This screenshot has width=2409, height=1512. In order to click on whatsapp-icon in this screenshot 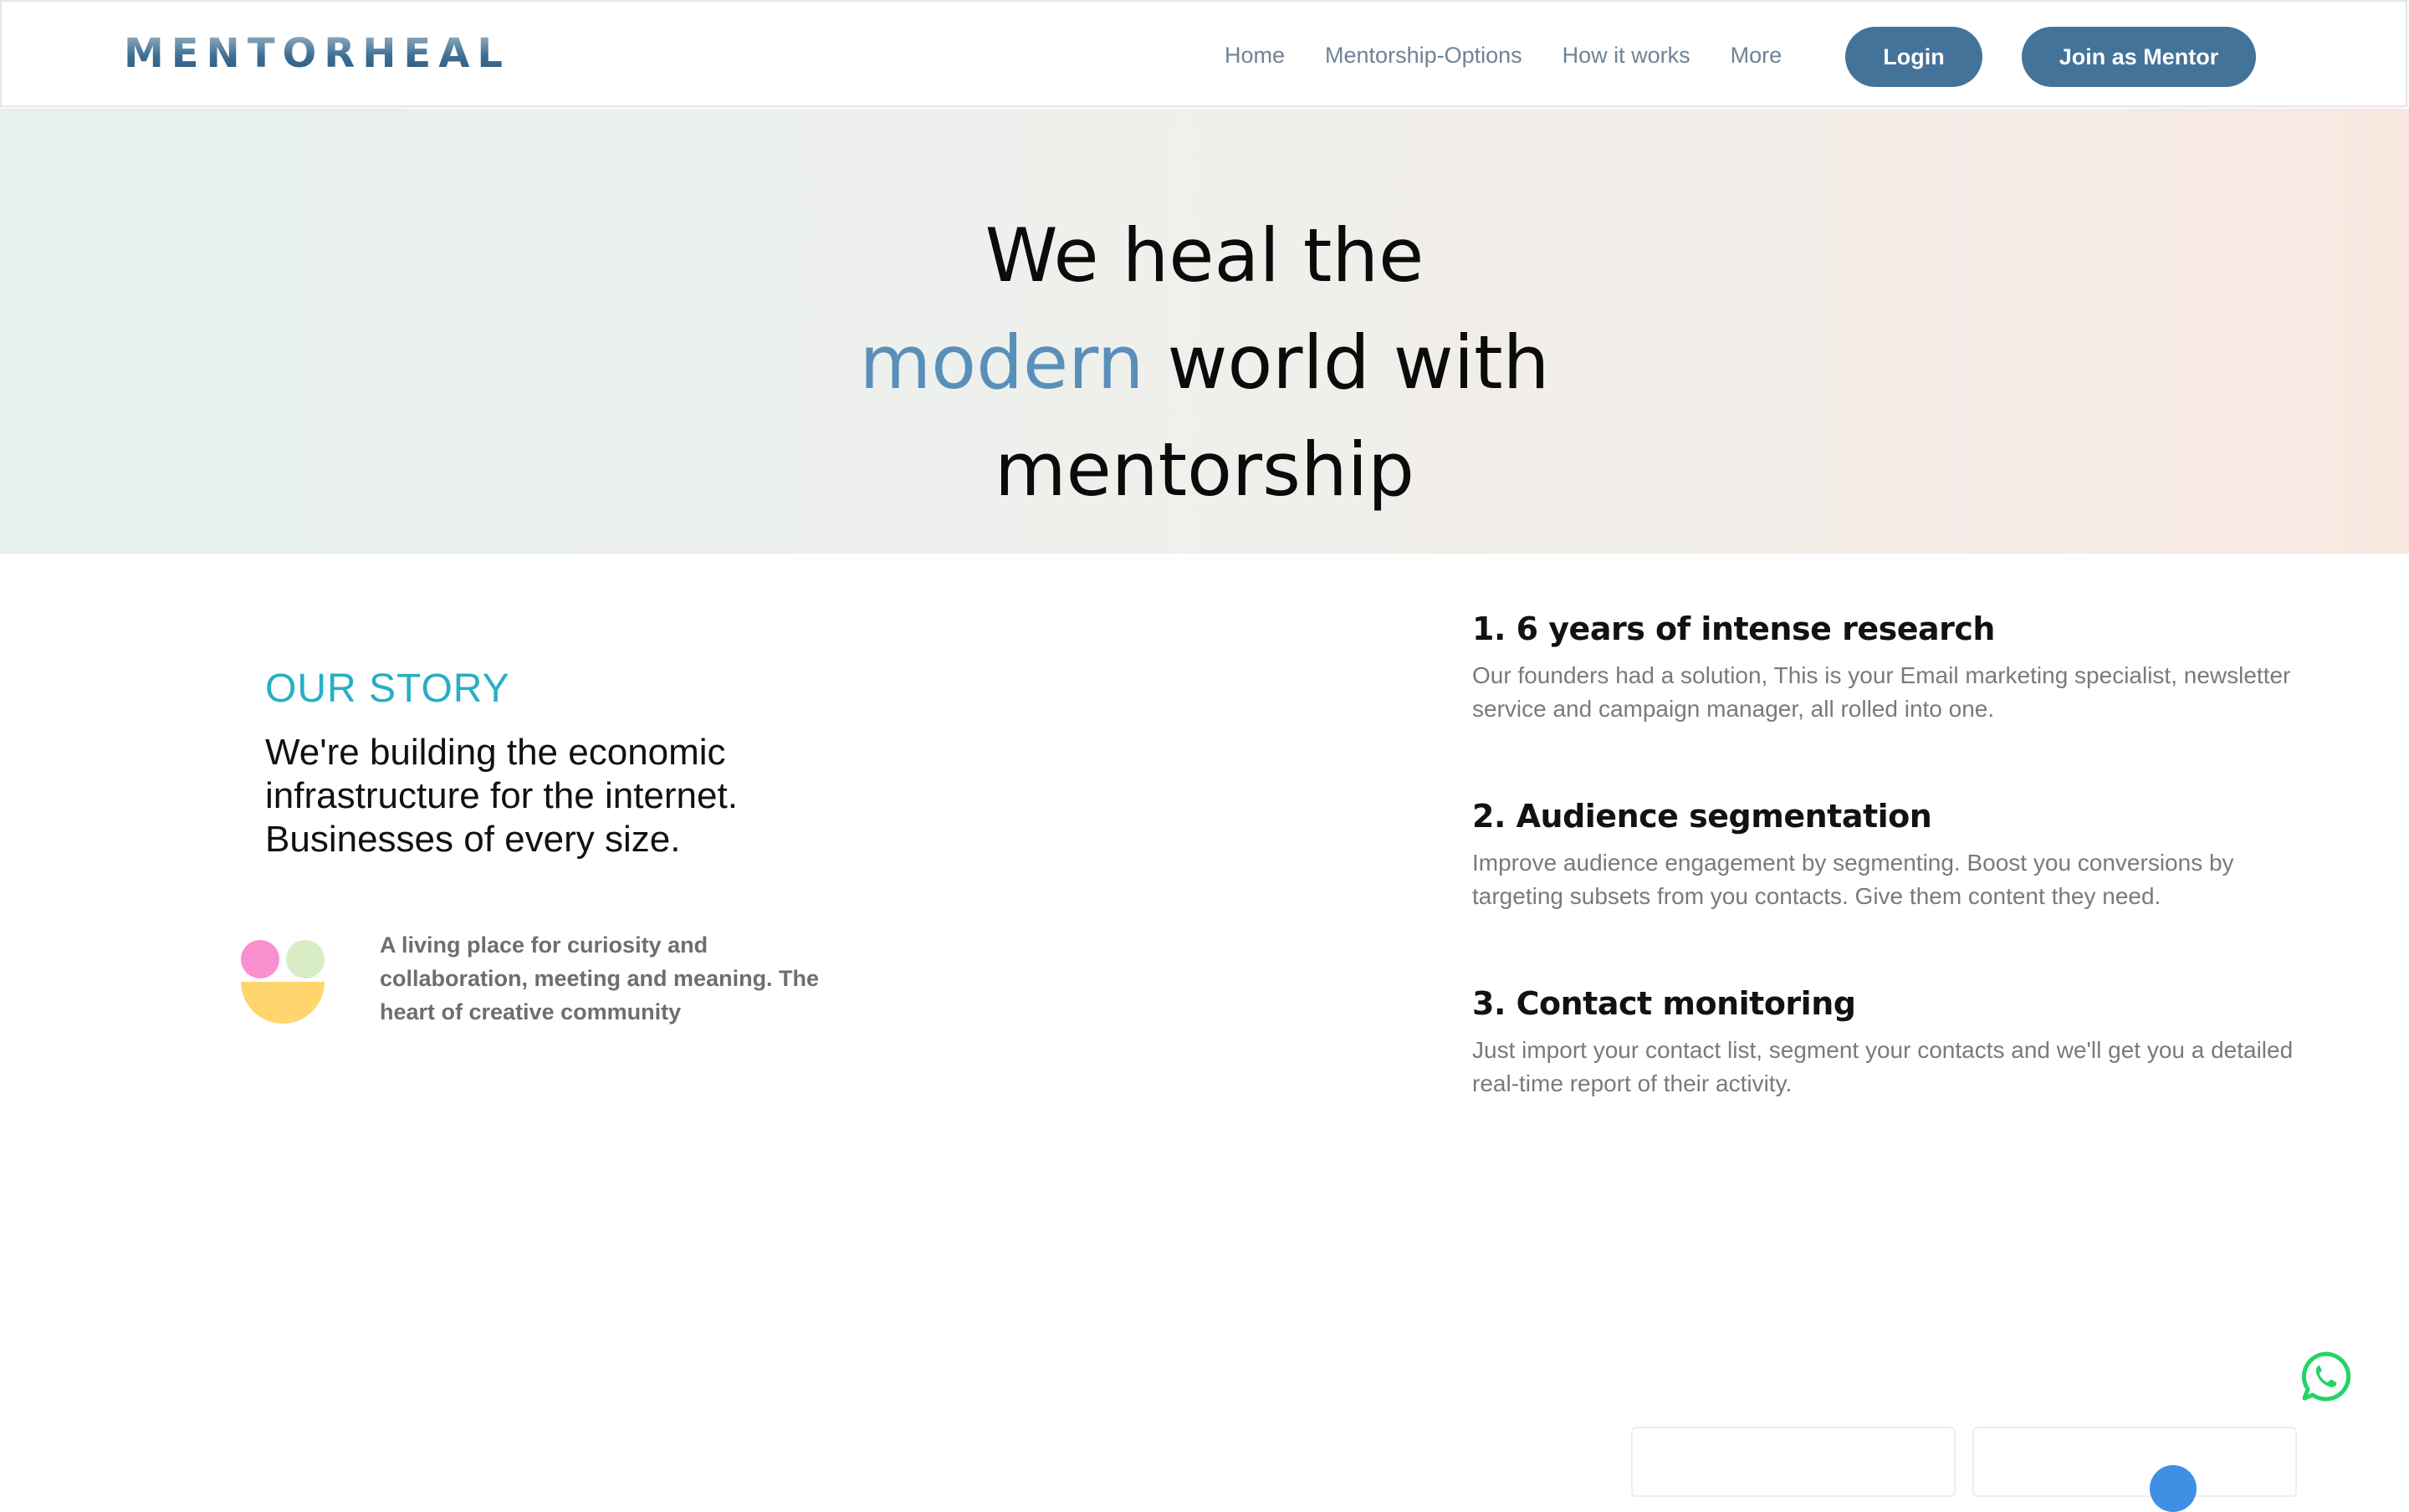, I will do `click(2325, 1376)`.